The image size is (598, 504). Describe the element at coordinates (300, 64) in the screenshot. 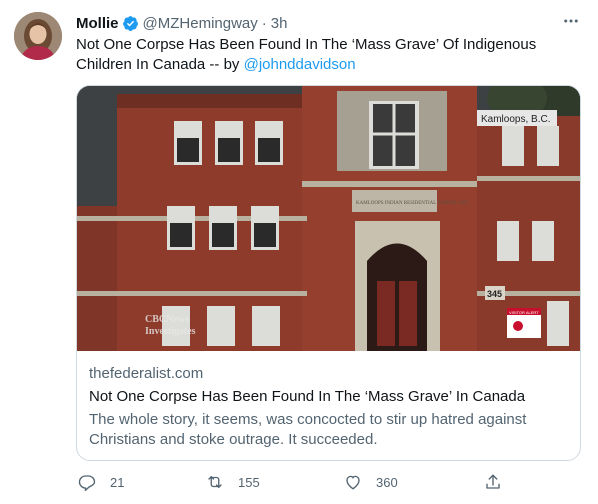

I see `mention-link: @johnddavidson` at that location.